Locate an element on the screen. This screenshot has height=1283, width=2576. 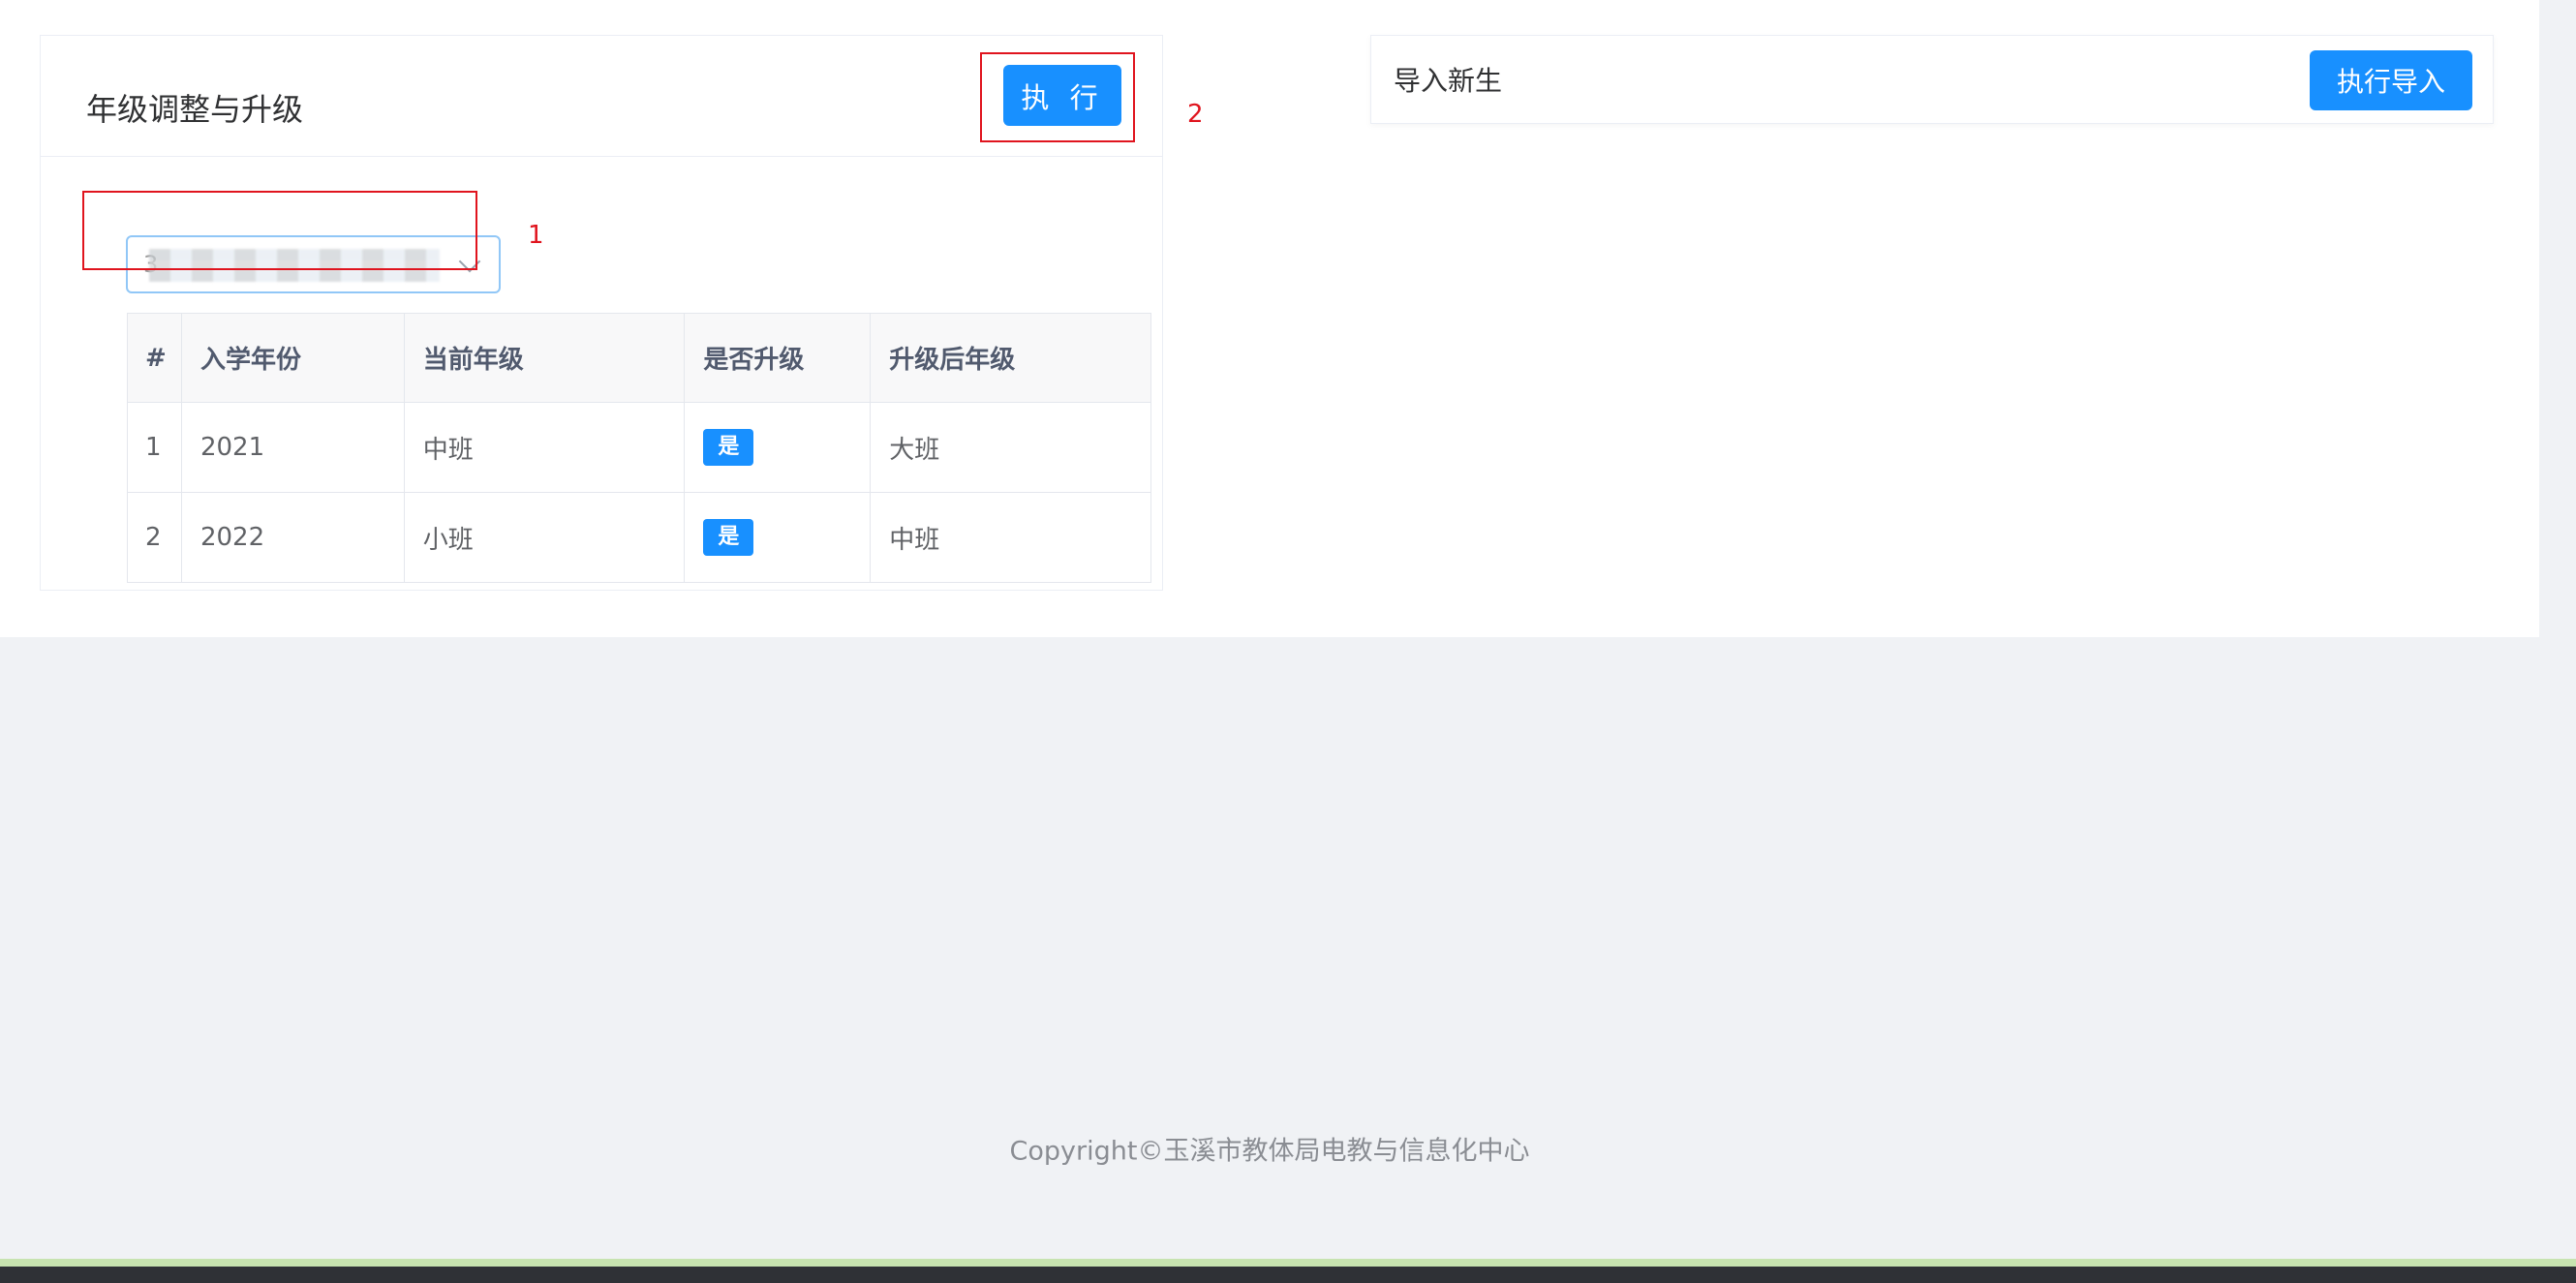
header-upgrade: 是否升级 is located at coordinates (778, 358).